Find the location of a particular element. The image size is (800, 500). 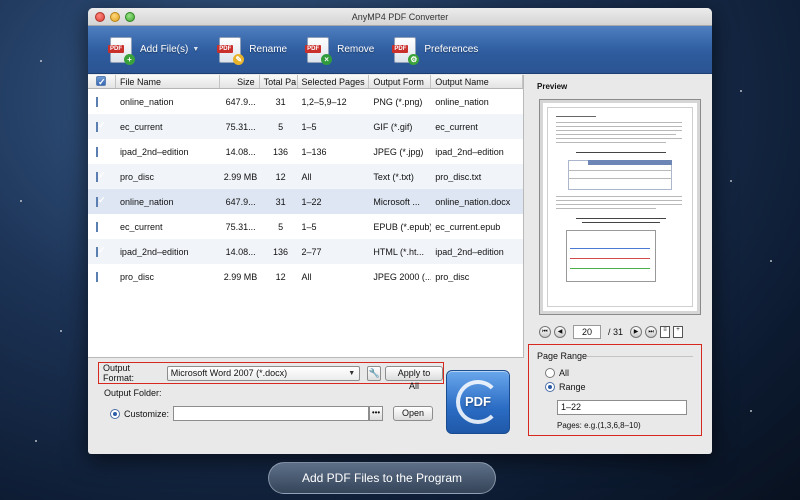

column-header-output-format: Output Form is located at coordinates (400, 81).